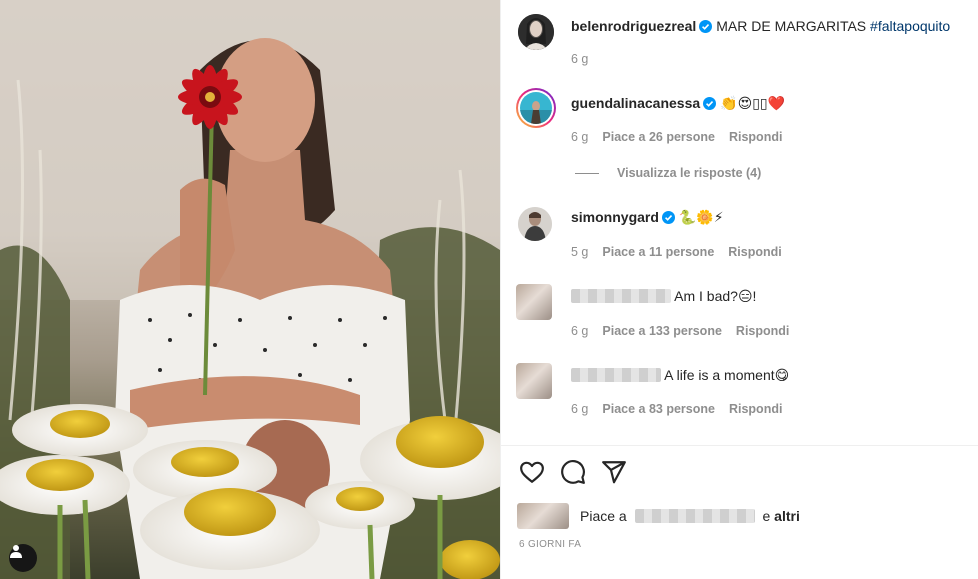 This screenshot has width=978, height=579. I want to click on tagged-users-button, so click(23, 558).